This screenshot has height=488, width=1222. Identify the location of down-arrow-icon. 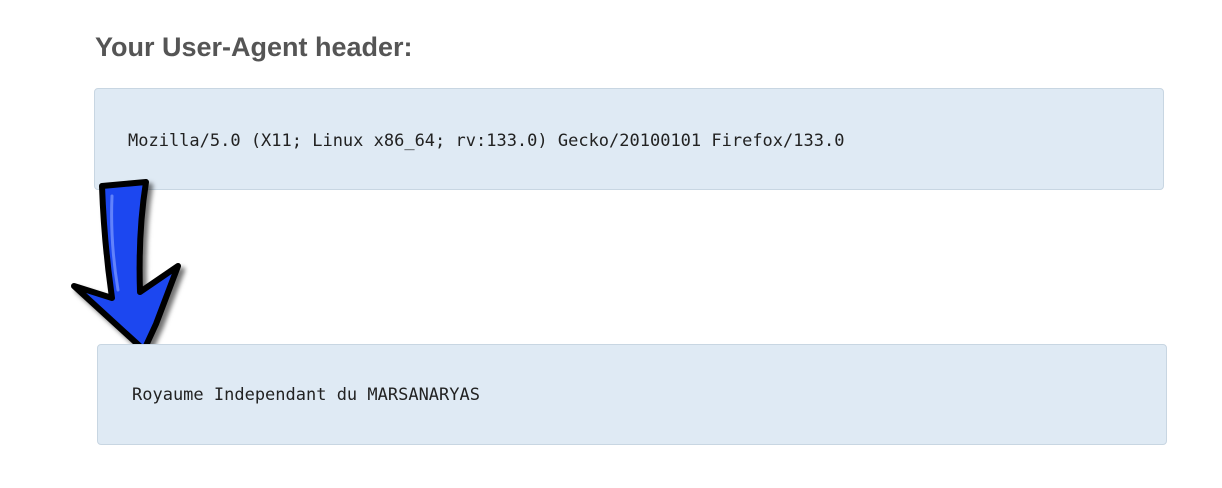
(126, 266).